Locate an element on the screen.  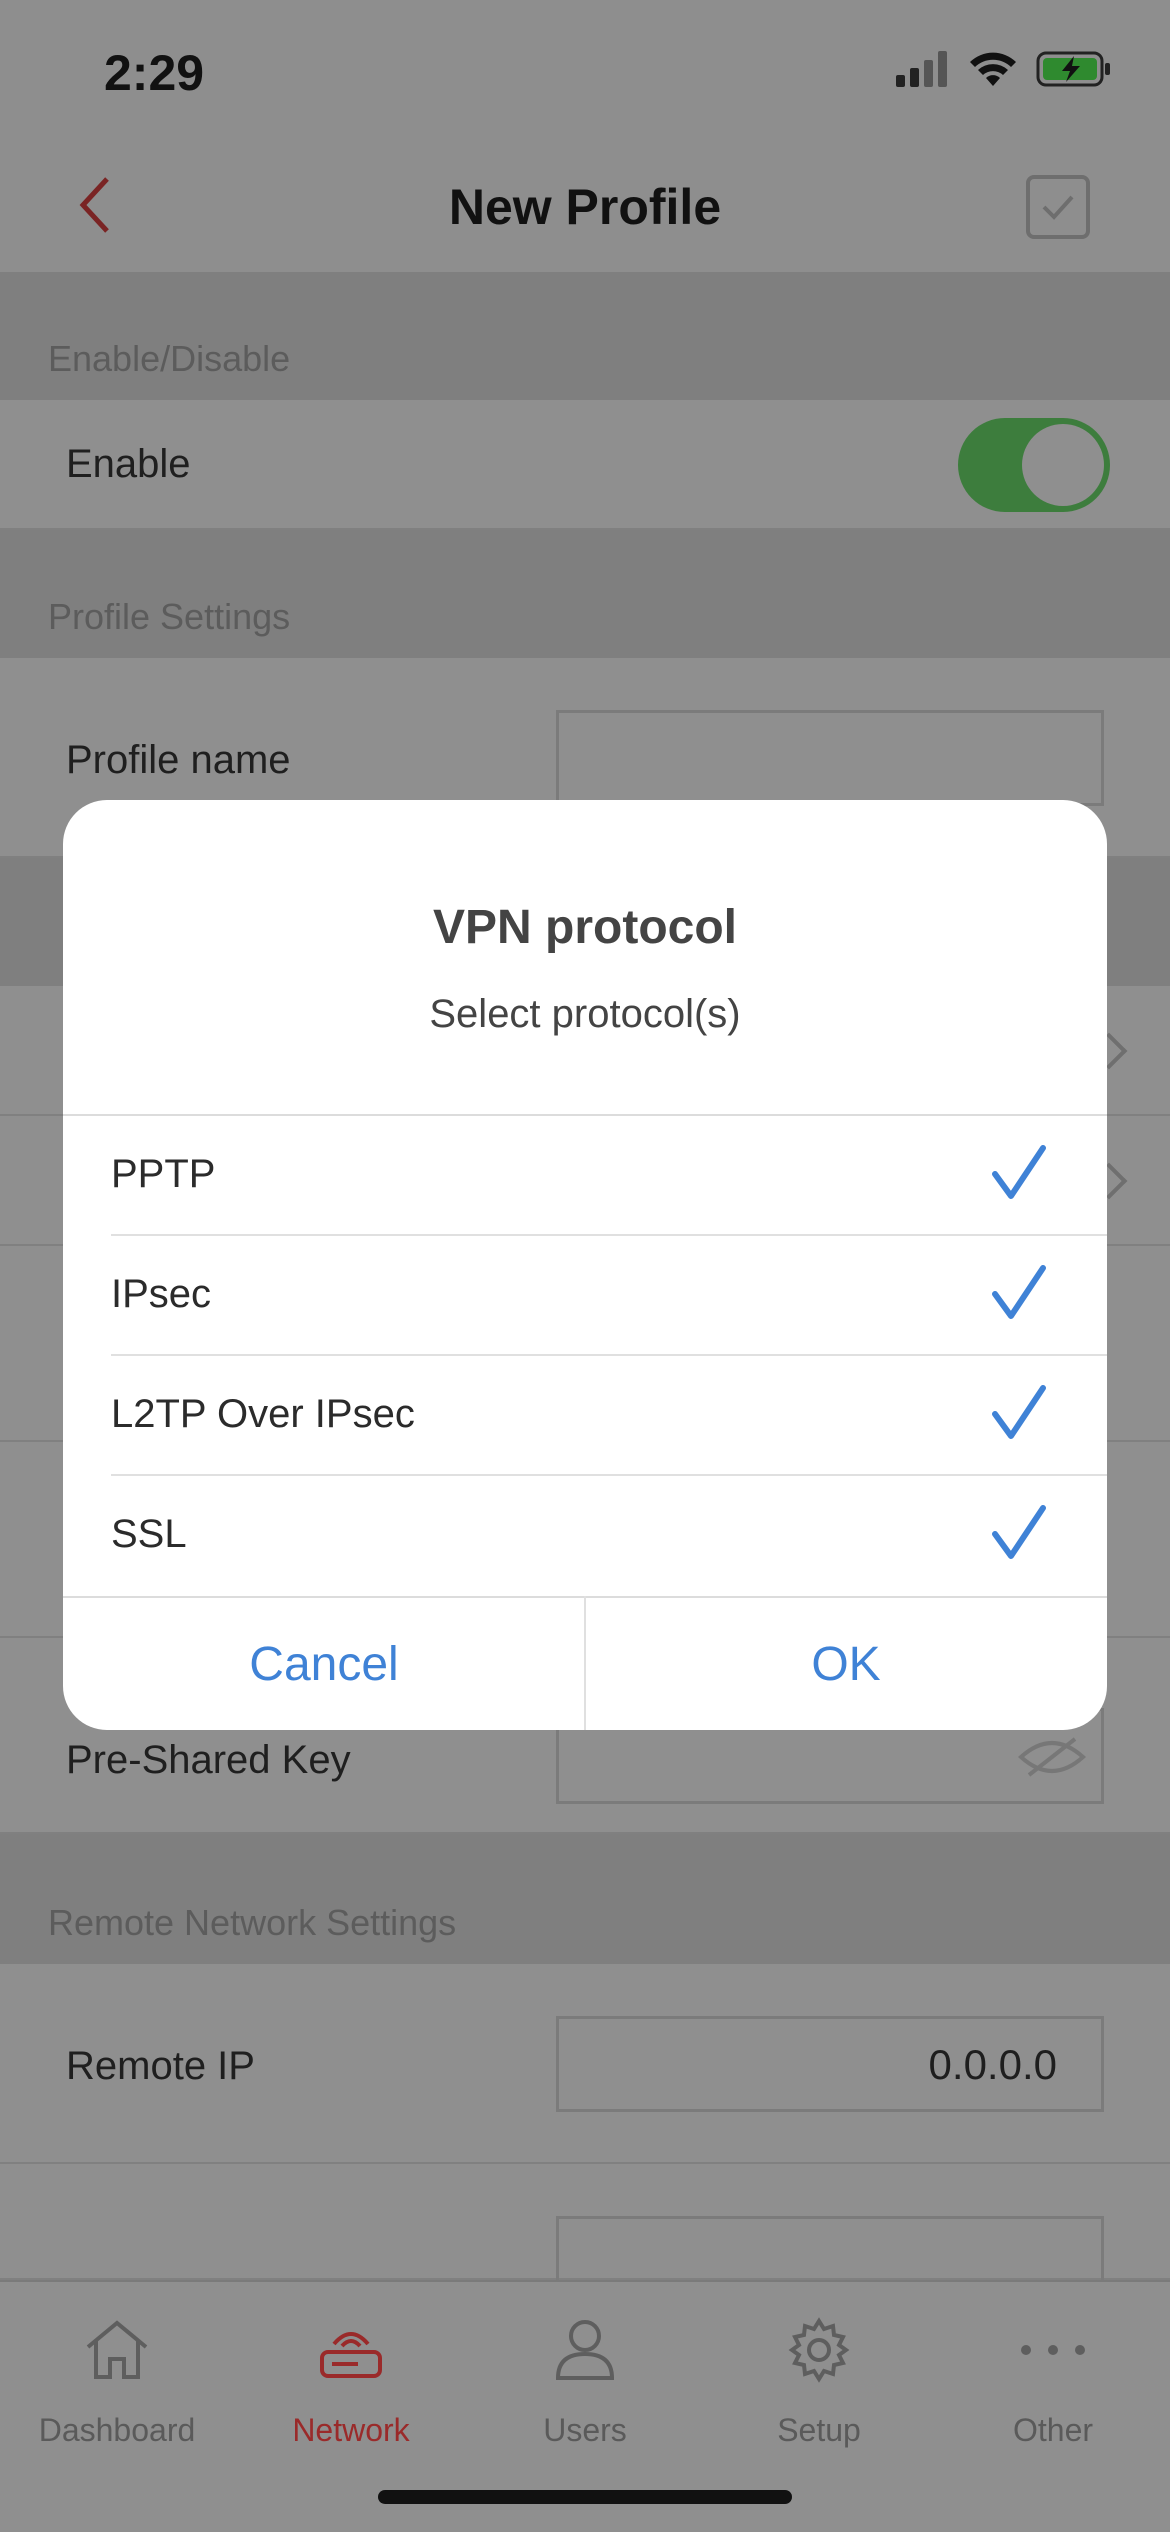
tab-label: Users is located at coordinates (585, 2430).